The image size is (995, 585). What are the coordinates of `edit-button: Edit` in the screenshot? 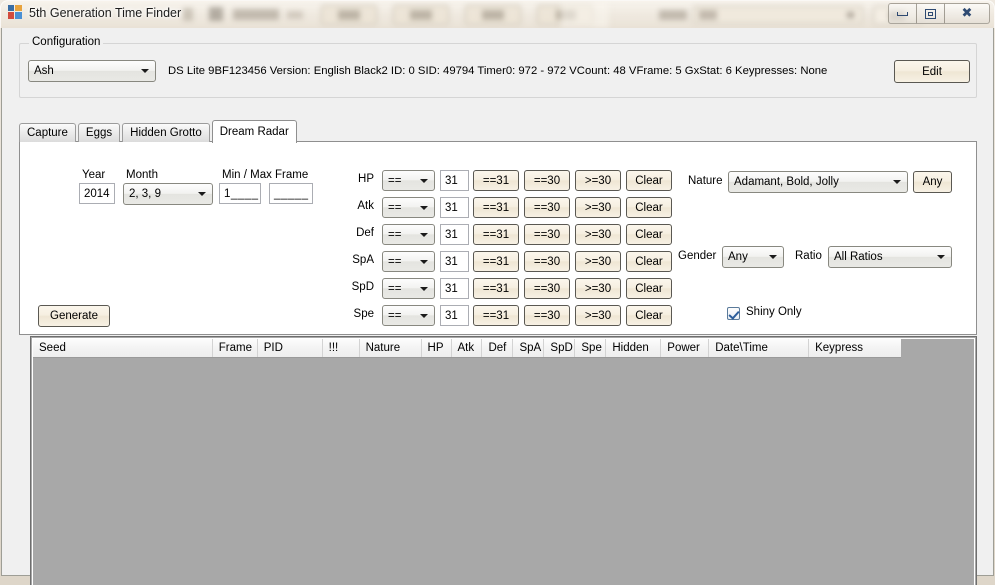 It's located at (932, 71).